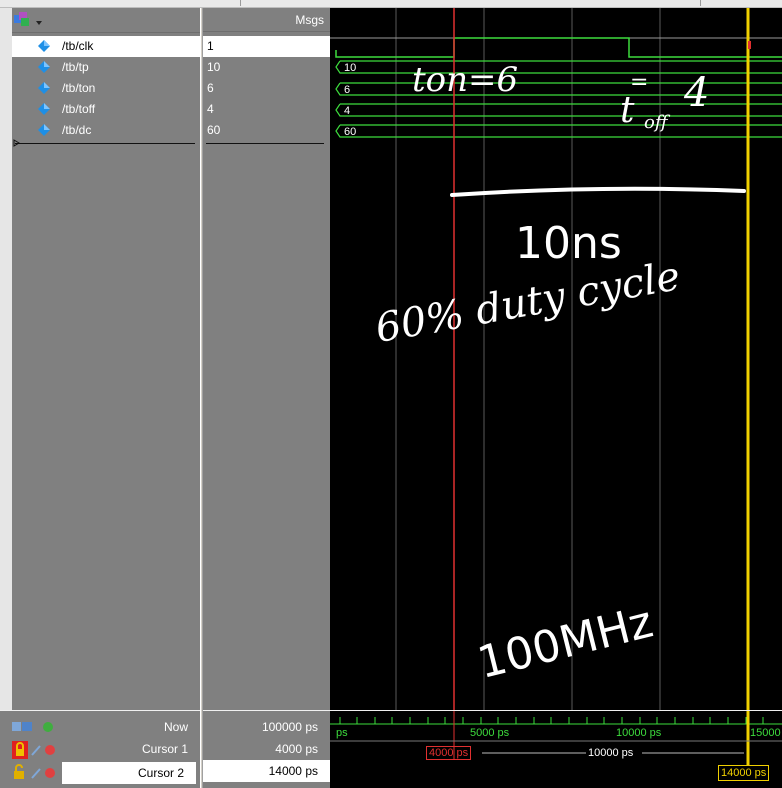 This screenshot has height=788, width=782. What do you see at coordinates (558, 47) in the screenshot?
I see `clk-wave` at bounding box center [558, 47].